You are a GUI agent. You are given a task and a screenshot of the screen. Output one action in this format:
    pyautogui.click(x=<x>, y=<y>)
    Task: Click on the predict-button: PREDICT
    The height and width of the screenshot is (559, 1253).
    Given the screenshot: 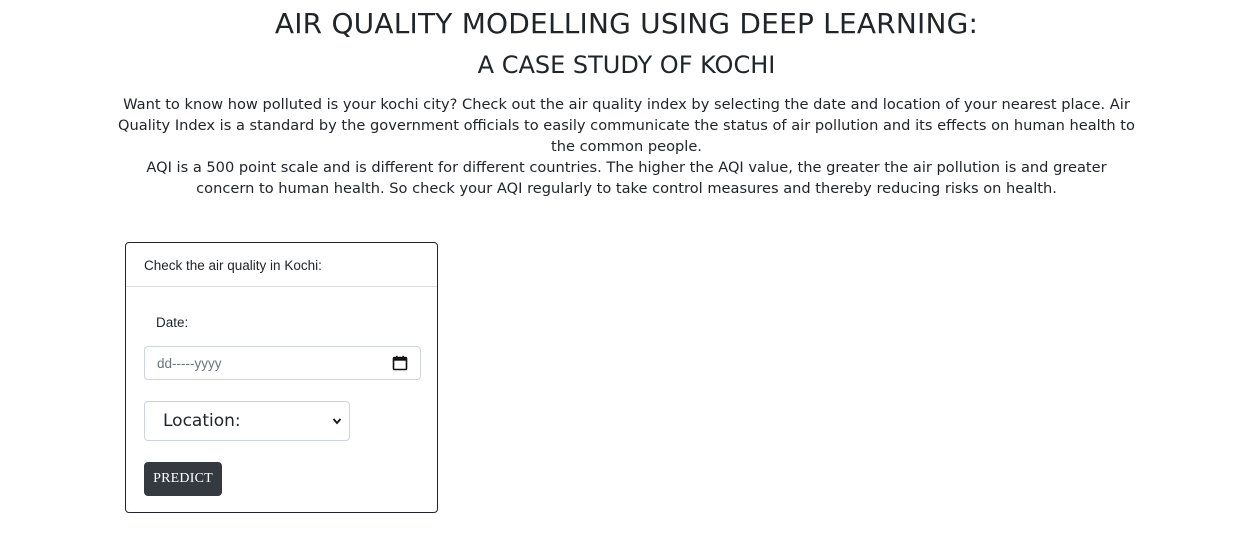 What is the action you would take?
    pyautogui.click(x=183, y=479)
    